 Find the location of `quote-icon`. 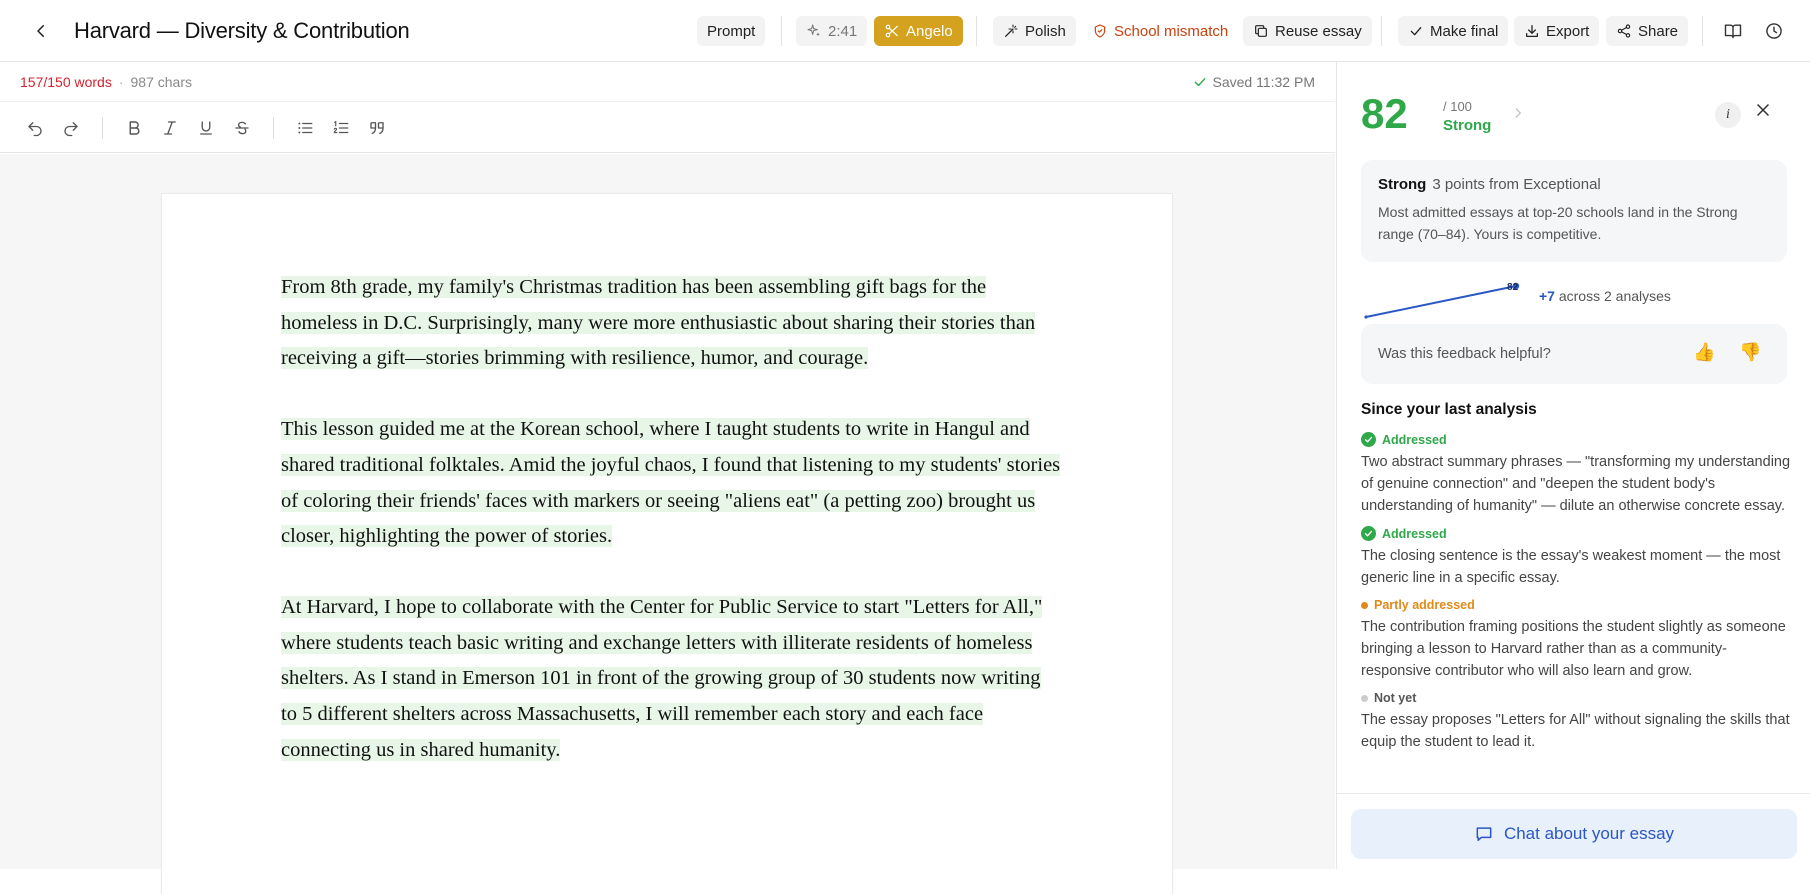

quote-icon is located at coordinates (377, 127).